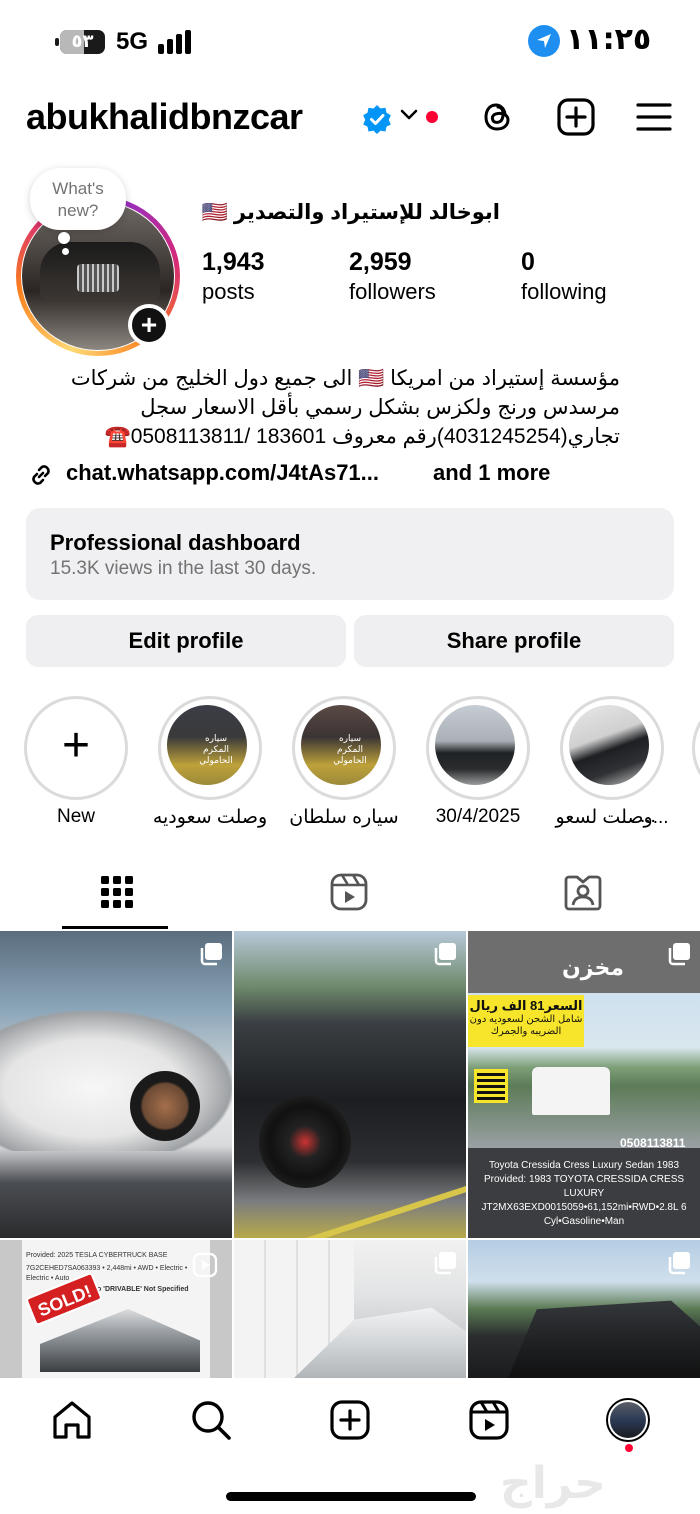  Describe the element at coordinates (211, 1420) in the screenshot. I see `search-icon` at that location.